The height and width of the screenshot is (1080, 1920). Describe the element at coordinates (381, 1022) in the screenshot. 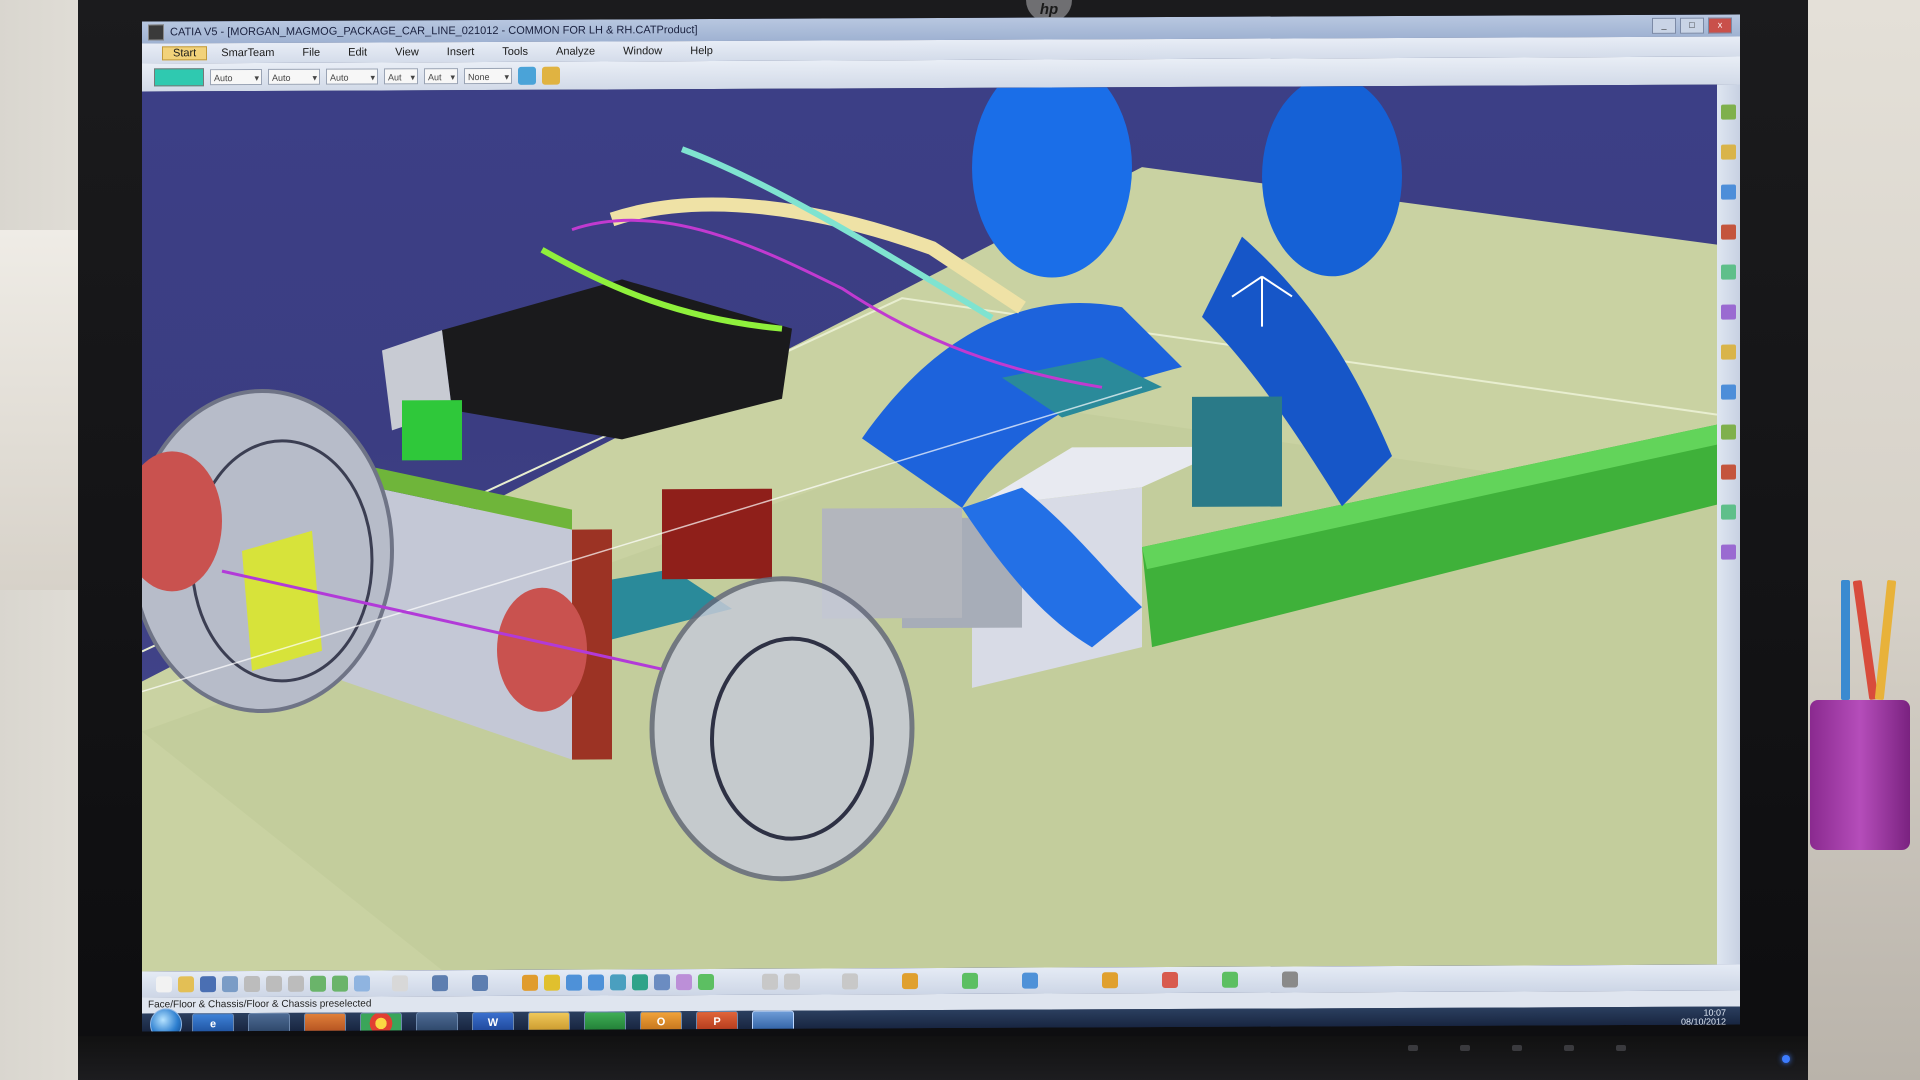

I see `chrome-icon` at that location.